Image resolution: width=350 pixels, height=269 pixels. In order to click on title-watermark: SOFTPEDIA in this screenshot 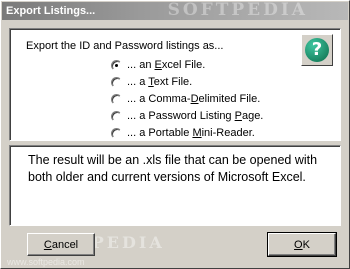, I will do `click(237, 10)`.